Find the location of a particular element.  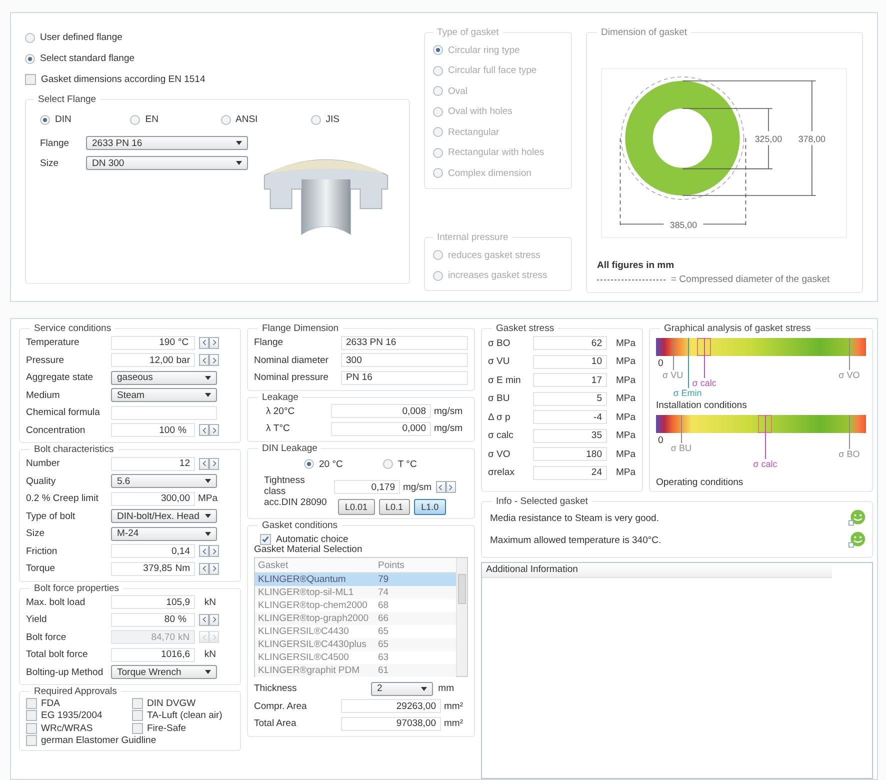

radio-label: T °C is located at coordinates (407, 464).